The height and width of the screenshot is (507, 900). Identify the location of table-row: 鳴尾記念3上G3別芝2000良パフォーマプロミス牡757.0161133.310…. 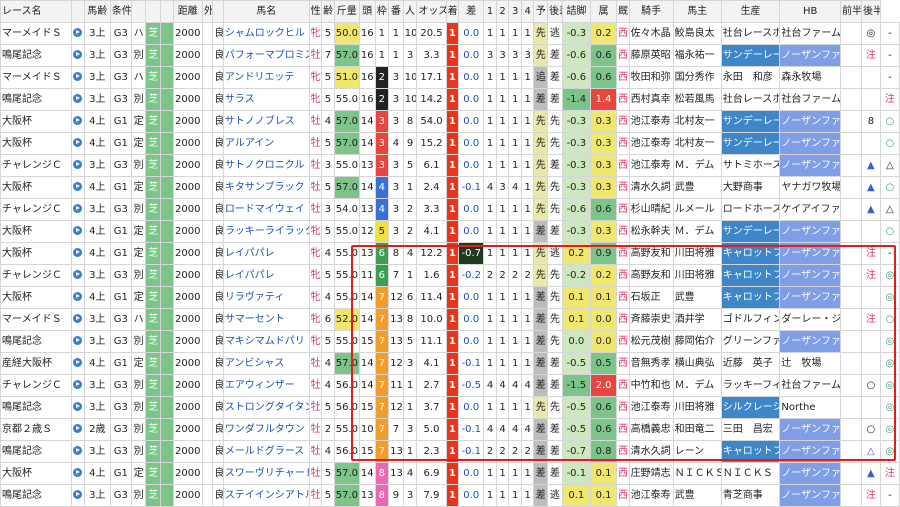
(450, 55).